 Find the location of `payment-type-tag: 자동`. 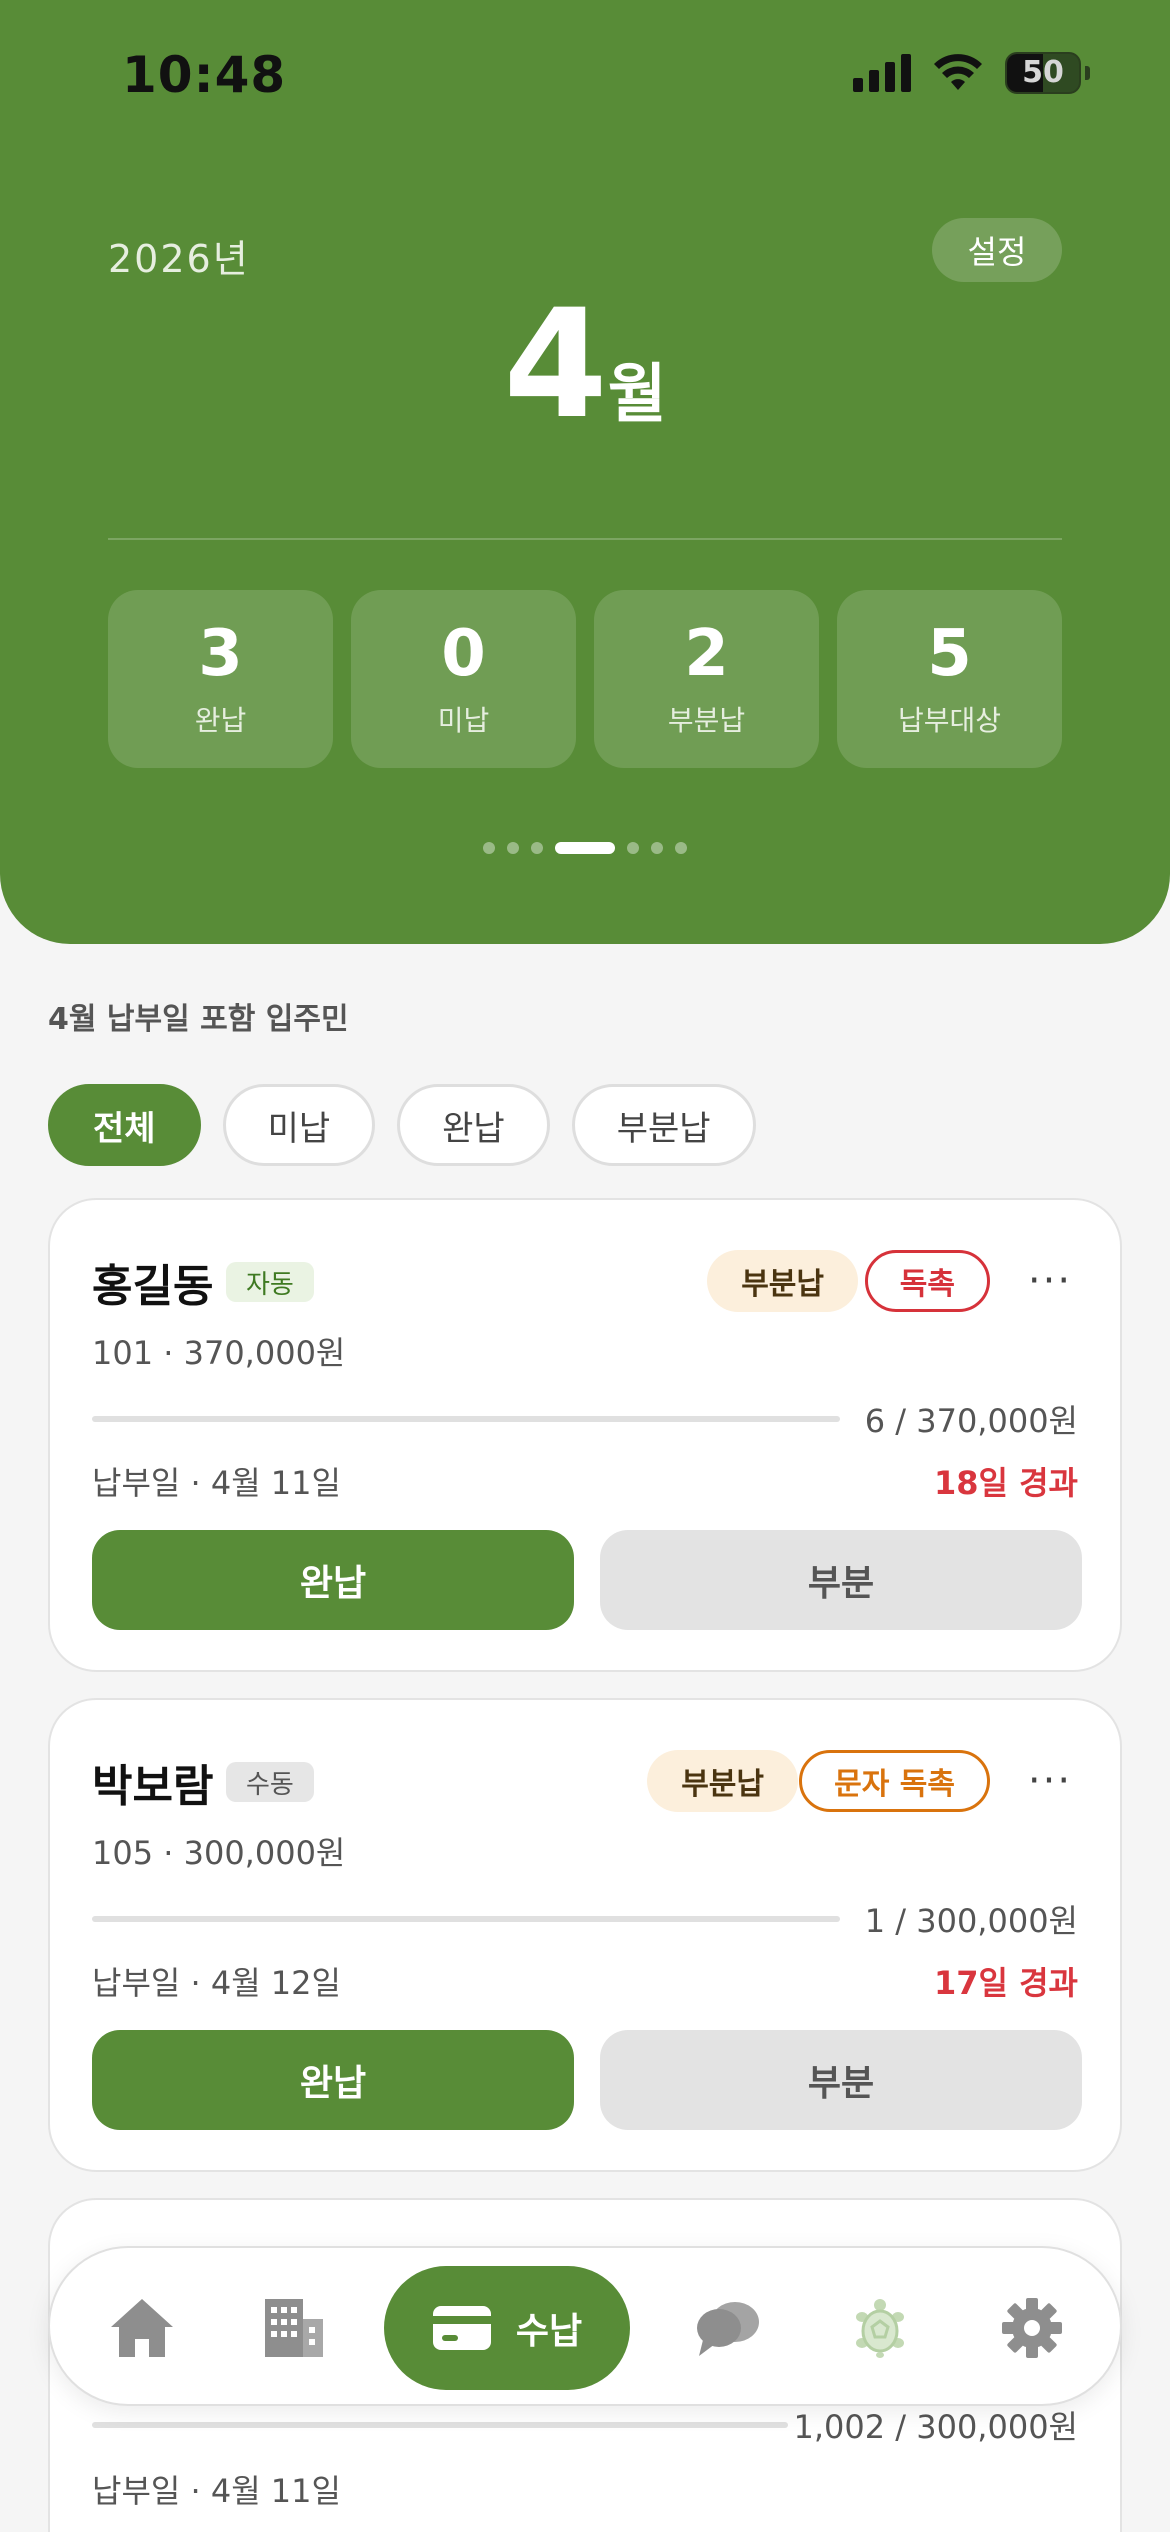

payment-type-tag: 자동 is located at coordinates (270, 1282).